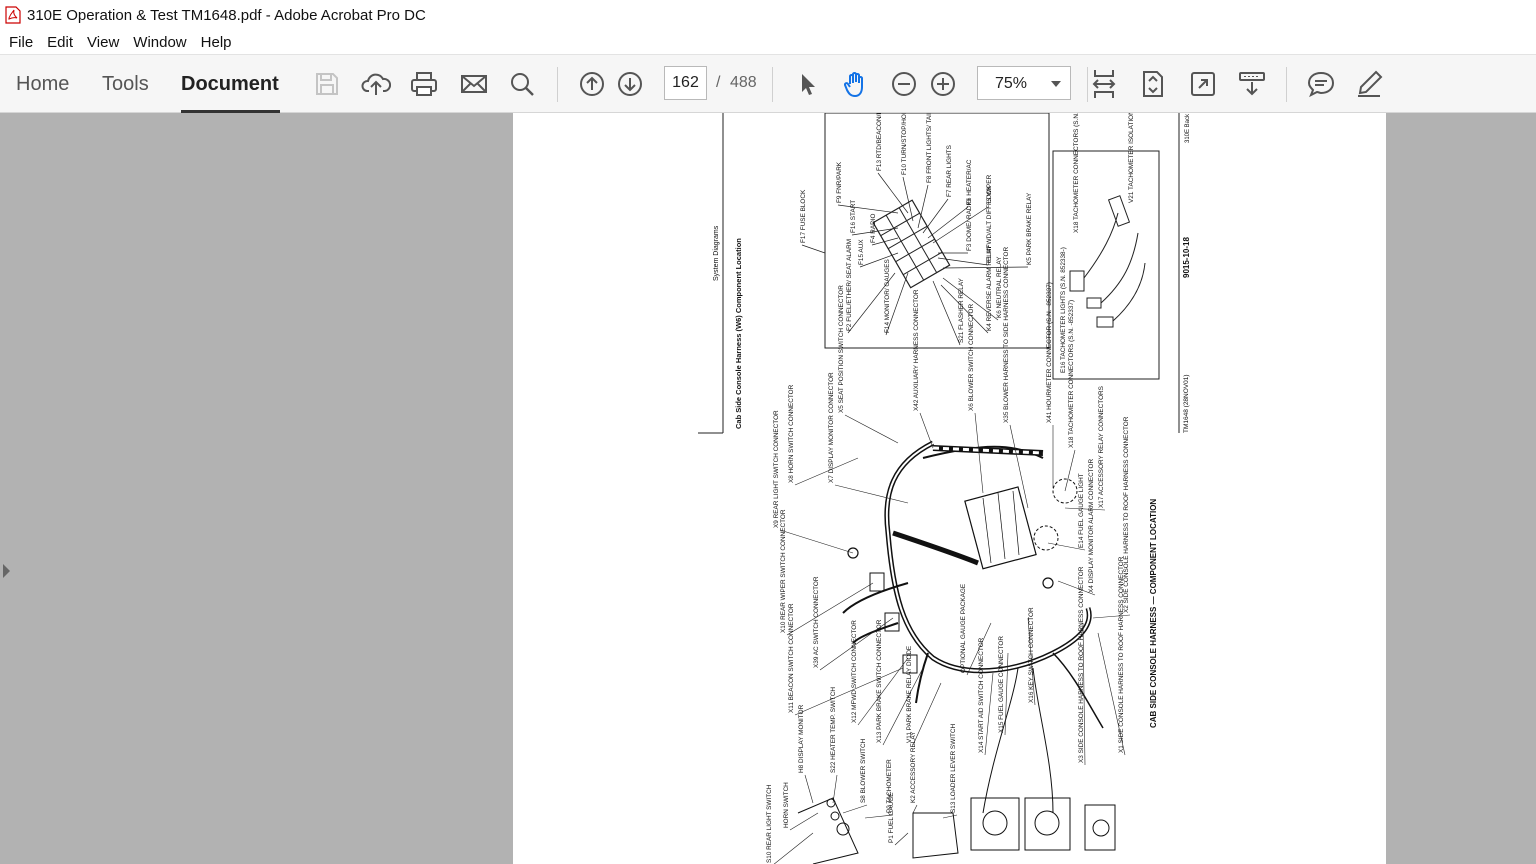 The image size is (1536, 864). I want to click on menu-window: Window, so click(159, 42).